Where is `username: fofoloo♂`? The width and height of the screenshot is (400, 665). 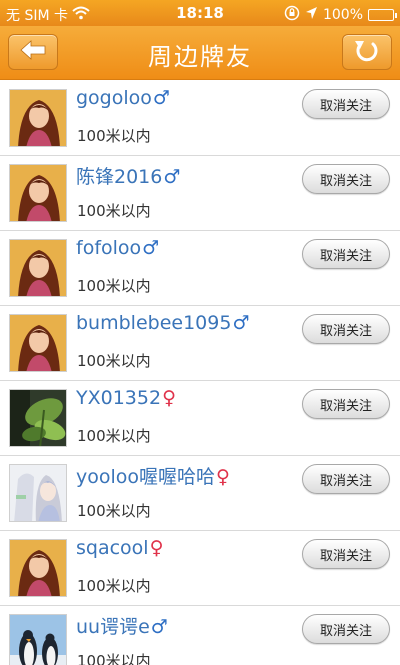 username: fofoloo♂ is located at coordinates (117, 248).